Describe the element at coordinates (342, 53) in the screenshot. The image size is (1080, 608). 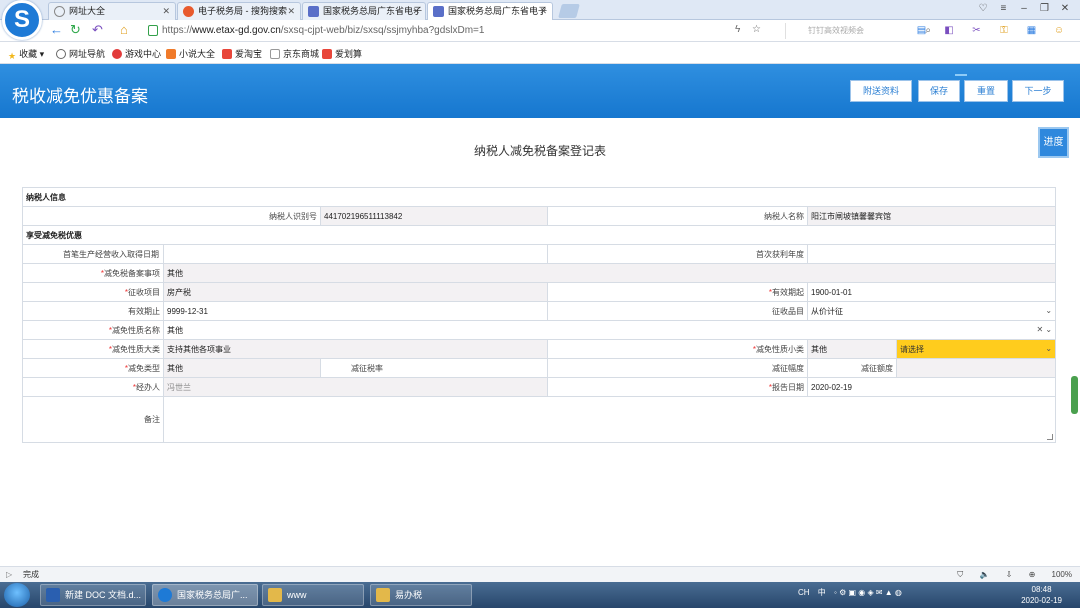
I see `bookmark-aihuasuan: 爱划算` at that location.